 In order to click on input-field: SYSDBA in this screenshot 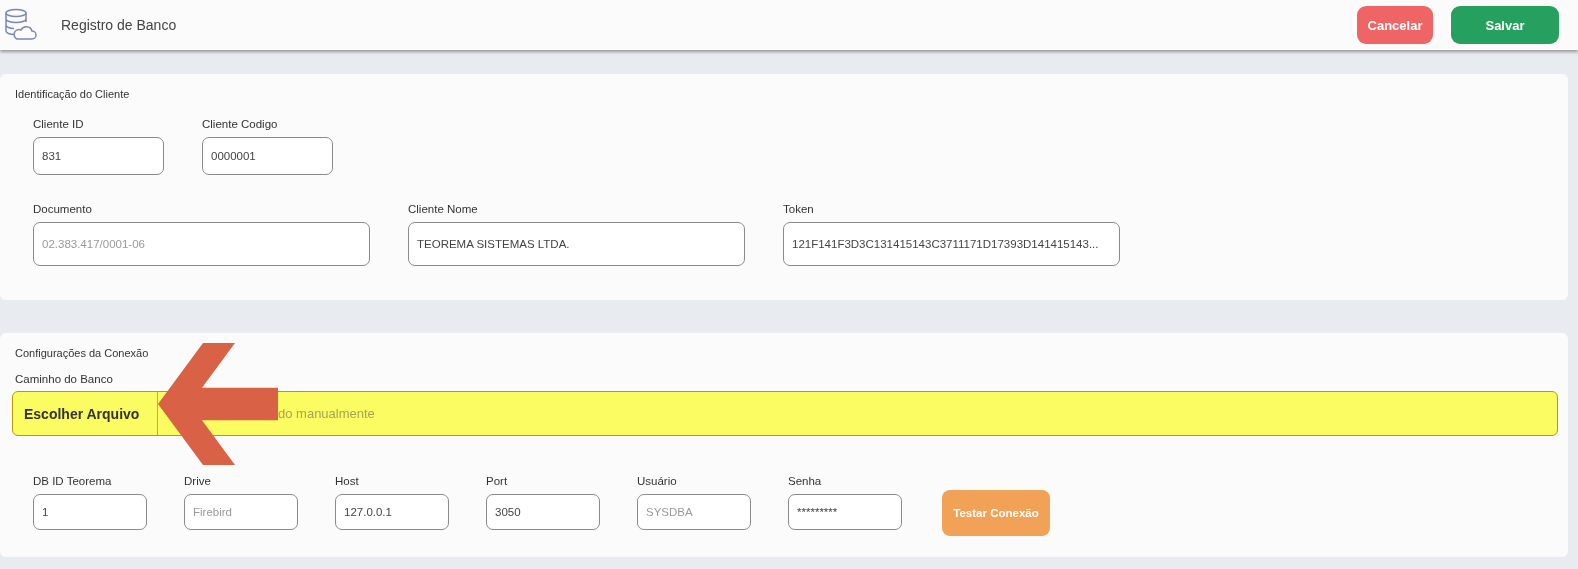, I will do `click(694, 512)`.